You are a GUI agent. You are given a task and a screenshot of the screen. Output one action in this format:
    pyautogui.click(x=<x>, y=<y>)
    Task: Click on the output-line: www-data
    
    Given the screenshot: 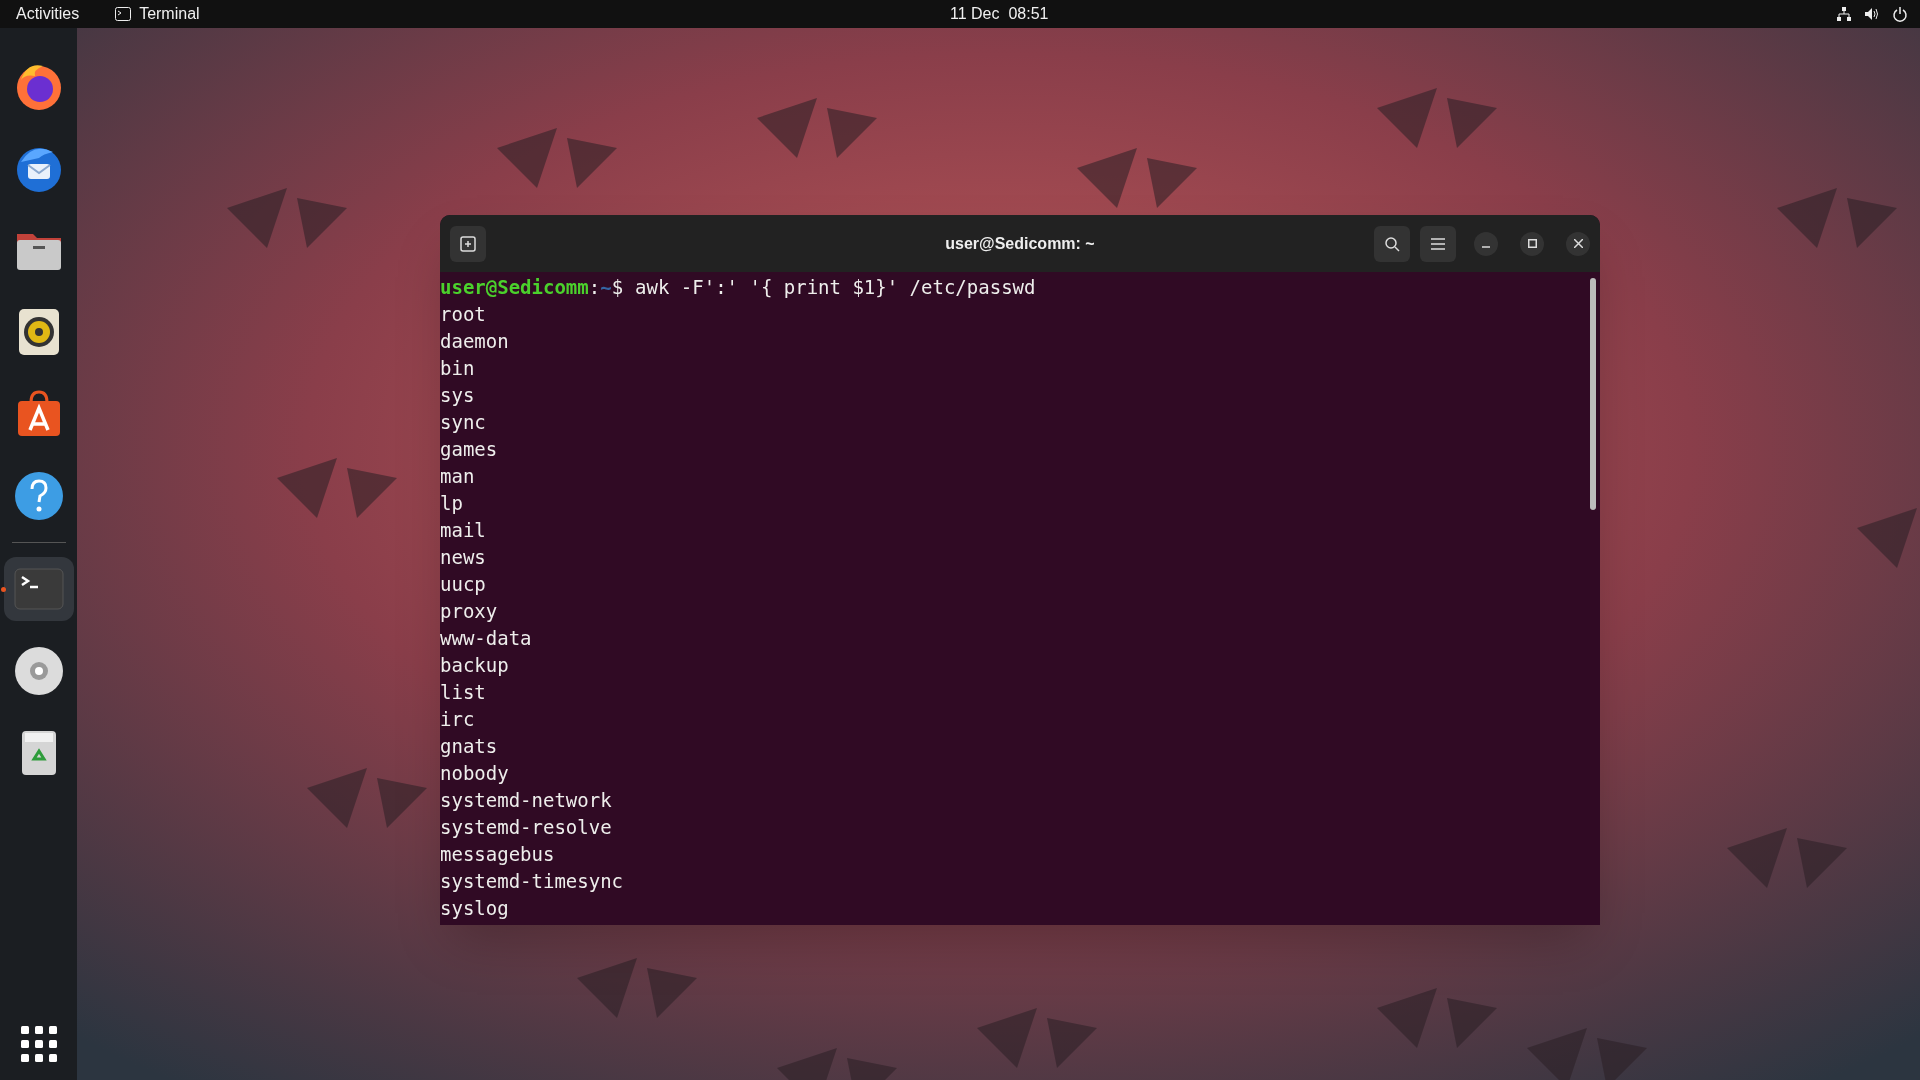 What is the action you would take?
    pyautogui.click(x=486, y=638)
    